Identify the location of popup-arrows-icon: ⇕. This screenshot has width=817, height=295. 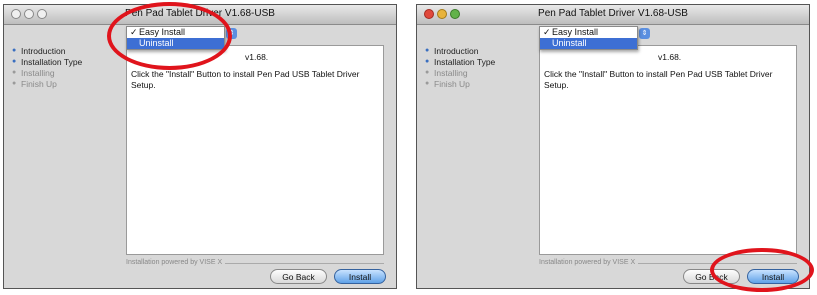
(644, 33).